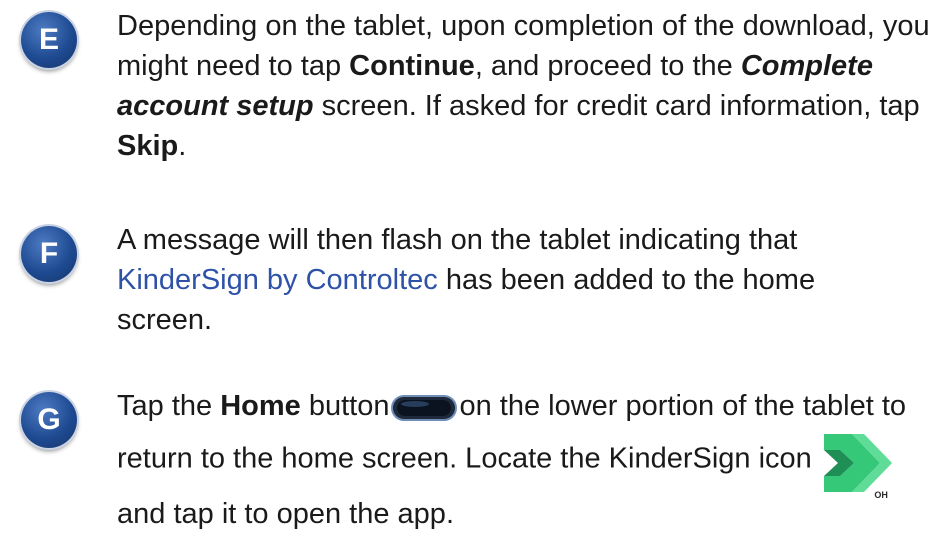 Image resolution: width=949 pixels, height=535 pixels. Describe the element at coordinates (856, 466) in the screenshot. I see `kindersign-app-icon: OH` at that location.